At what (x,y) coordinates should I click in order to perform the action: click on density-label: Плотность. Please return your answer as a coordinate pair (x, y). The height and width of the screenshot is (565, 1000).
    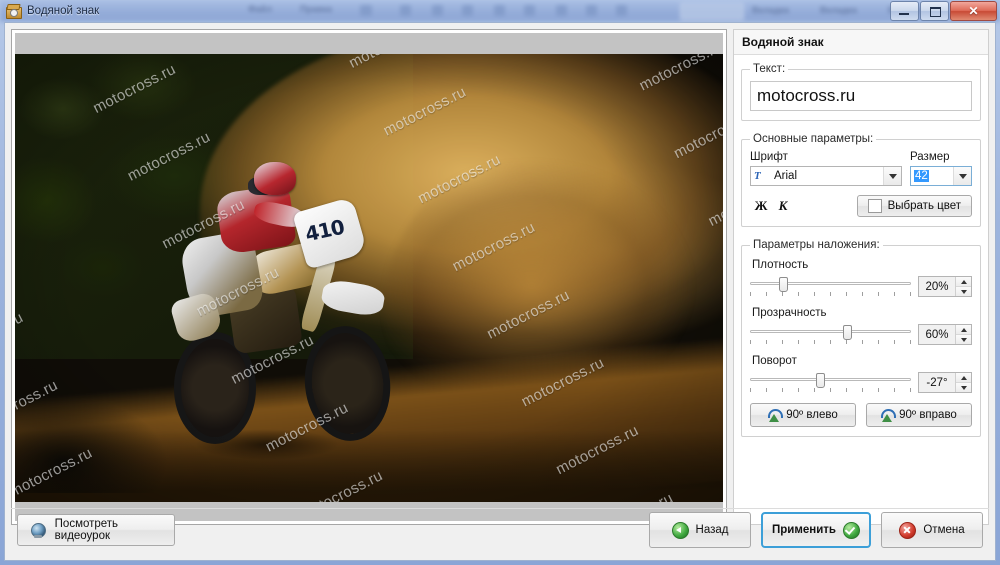
    Looking at the image, I should click on (780, 265).